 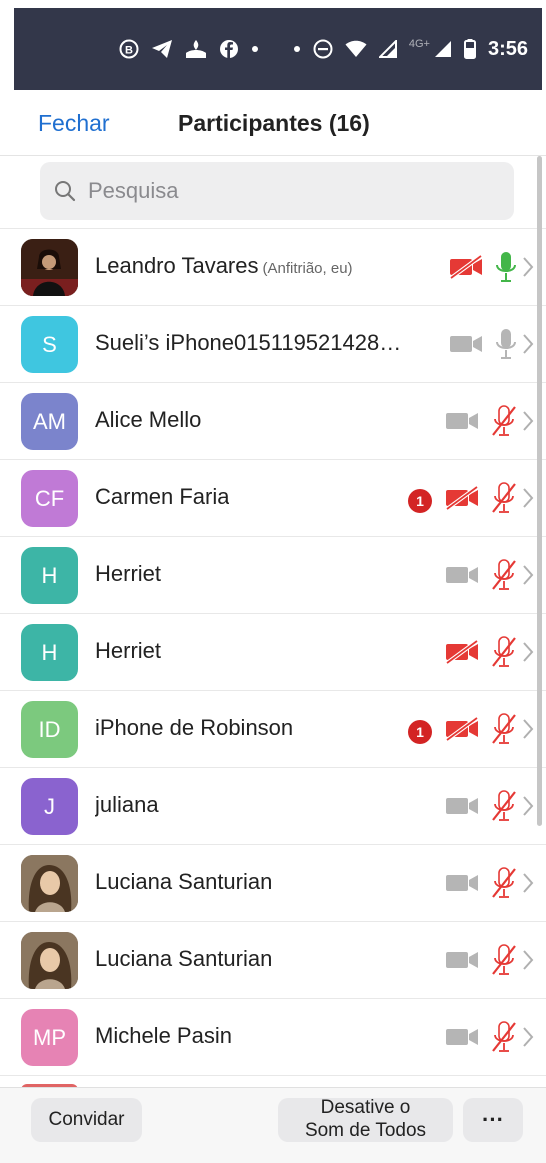 I want to click on avatar-initials: ID, so click(x=49, y=729).